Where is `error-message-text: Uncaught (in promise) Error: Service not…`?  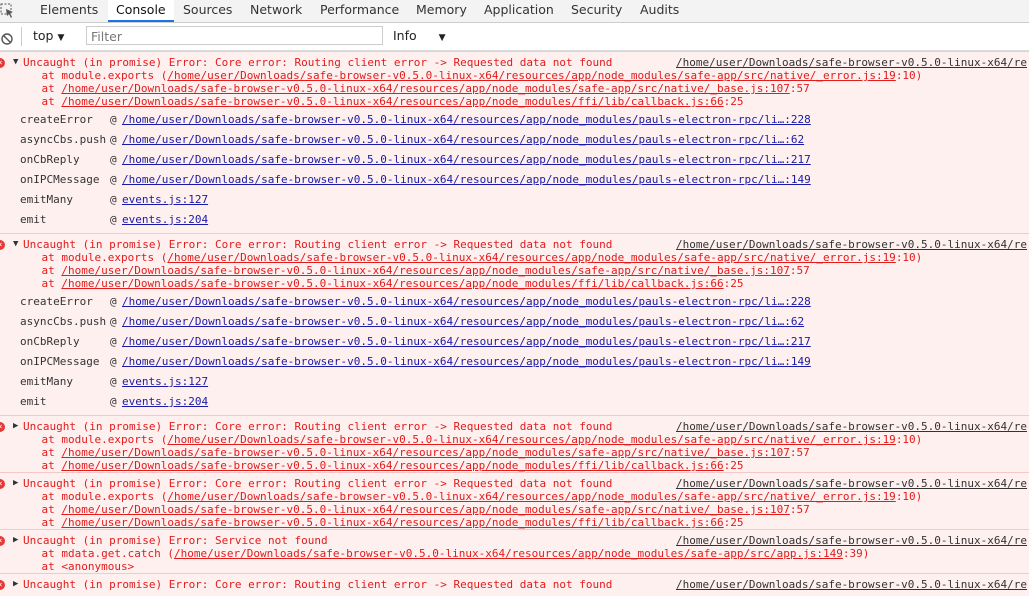
error-message-text: Uncaught (in promise) Error: Service not… is located at coordinates (175, 540).